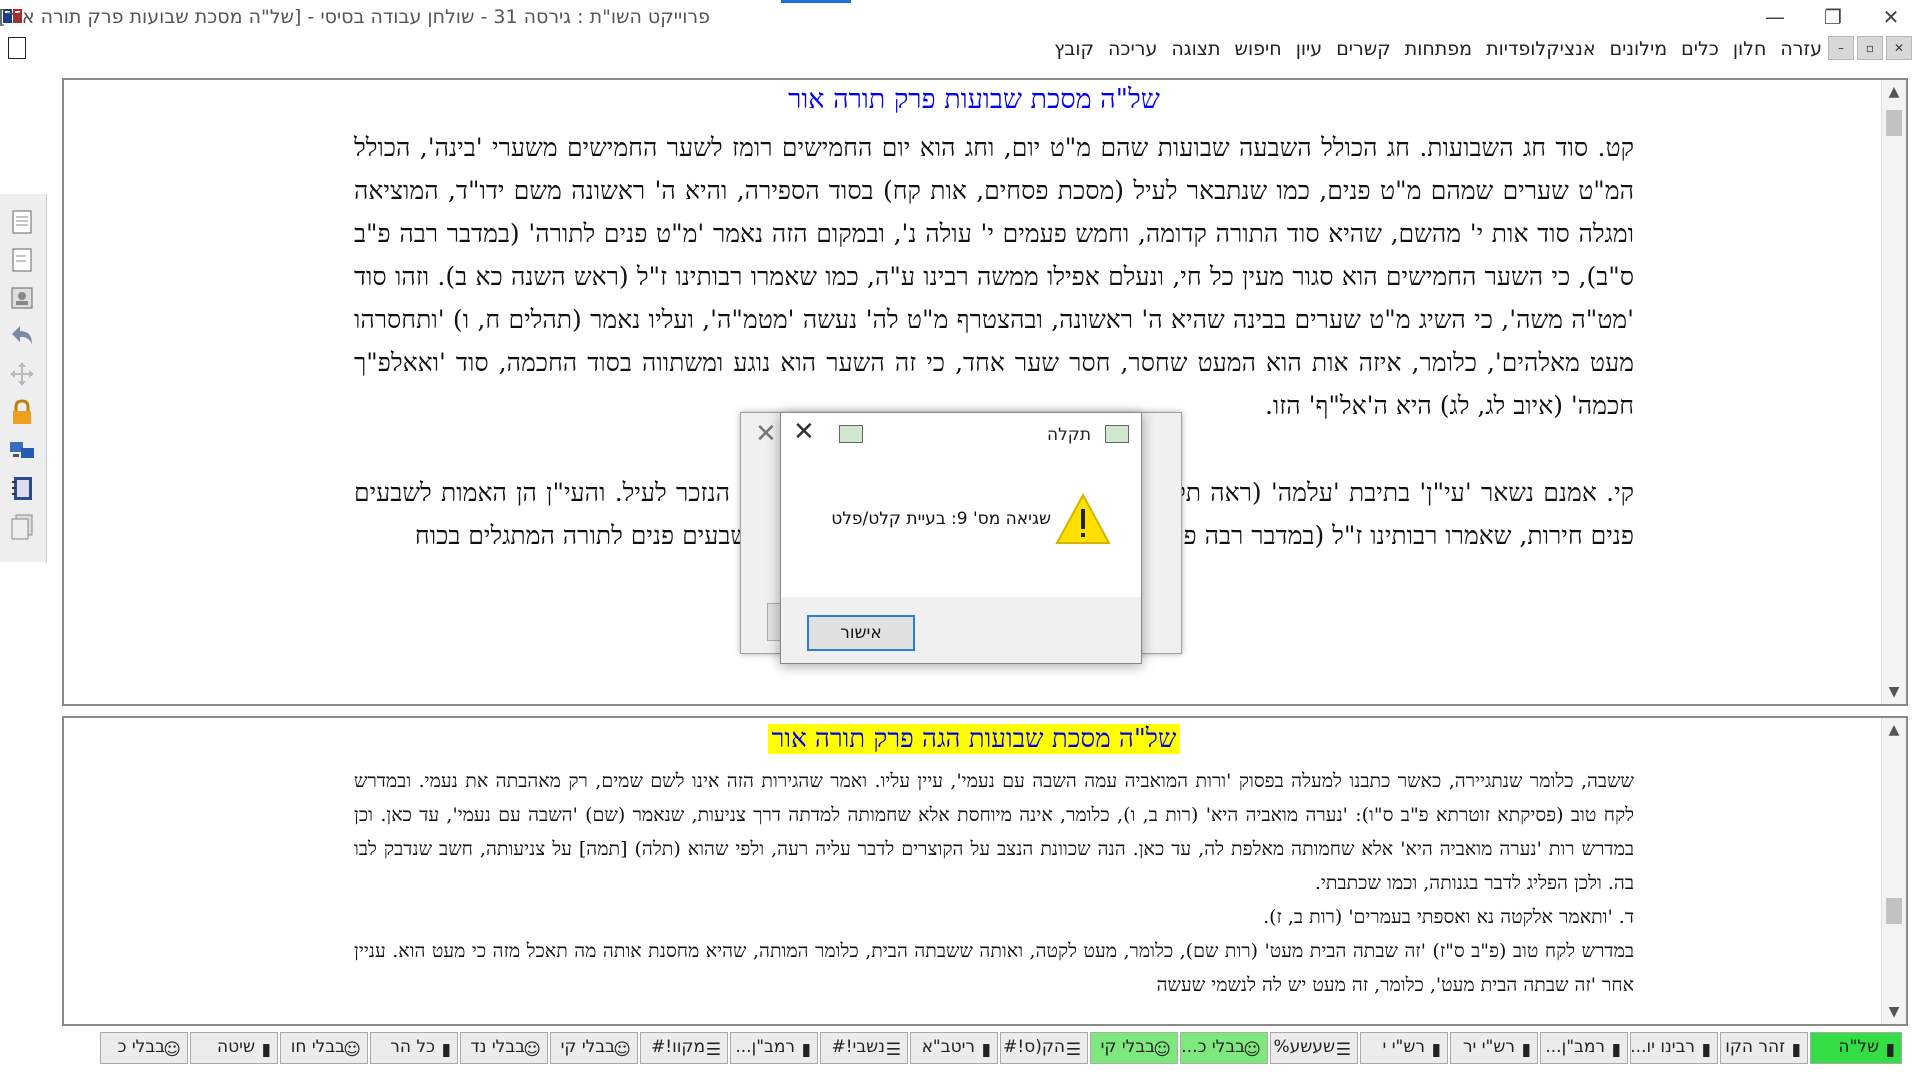 The width and height of the screenshot is (1920, 1080). What do you see at coordinates (861, 633) in the screenshot?
I see `ok-button: אישור` at bounding box center [861, 633].